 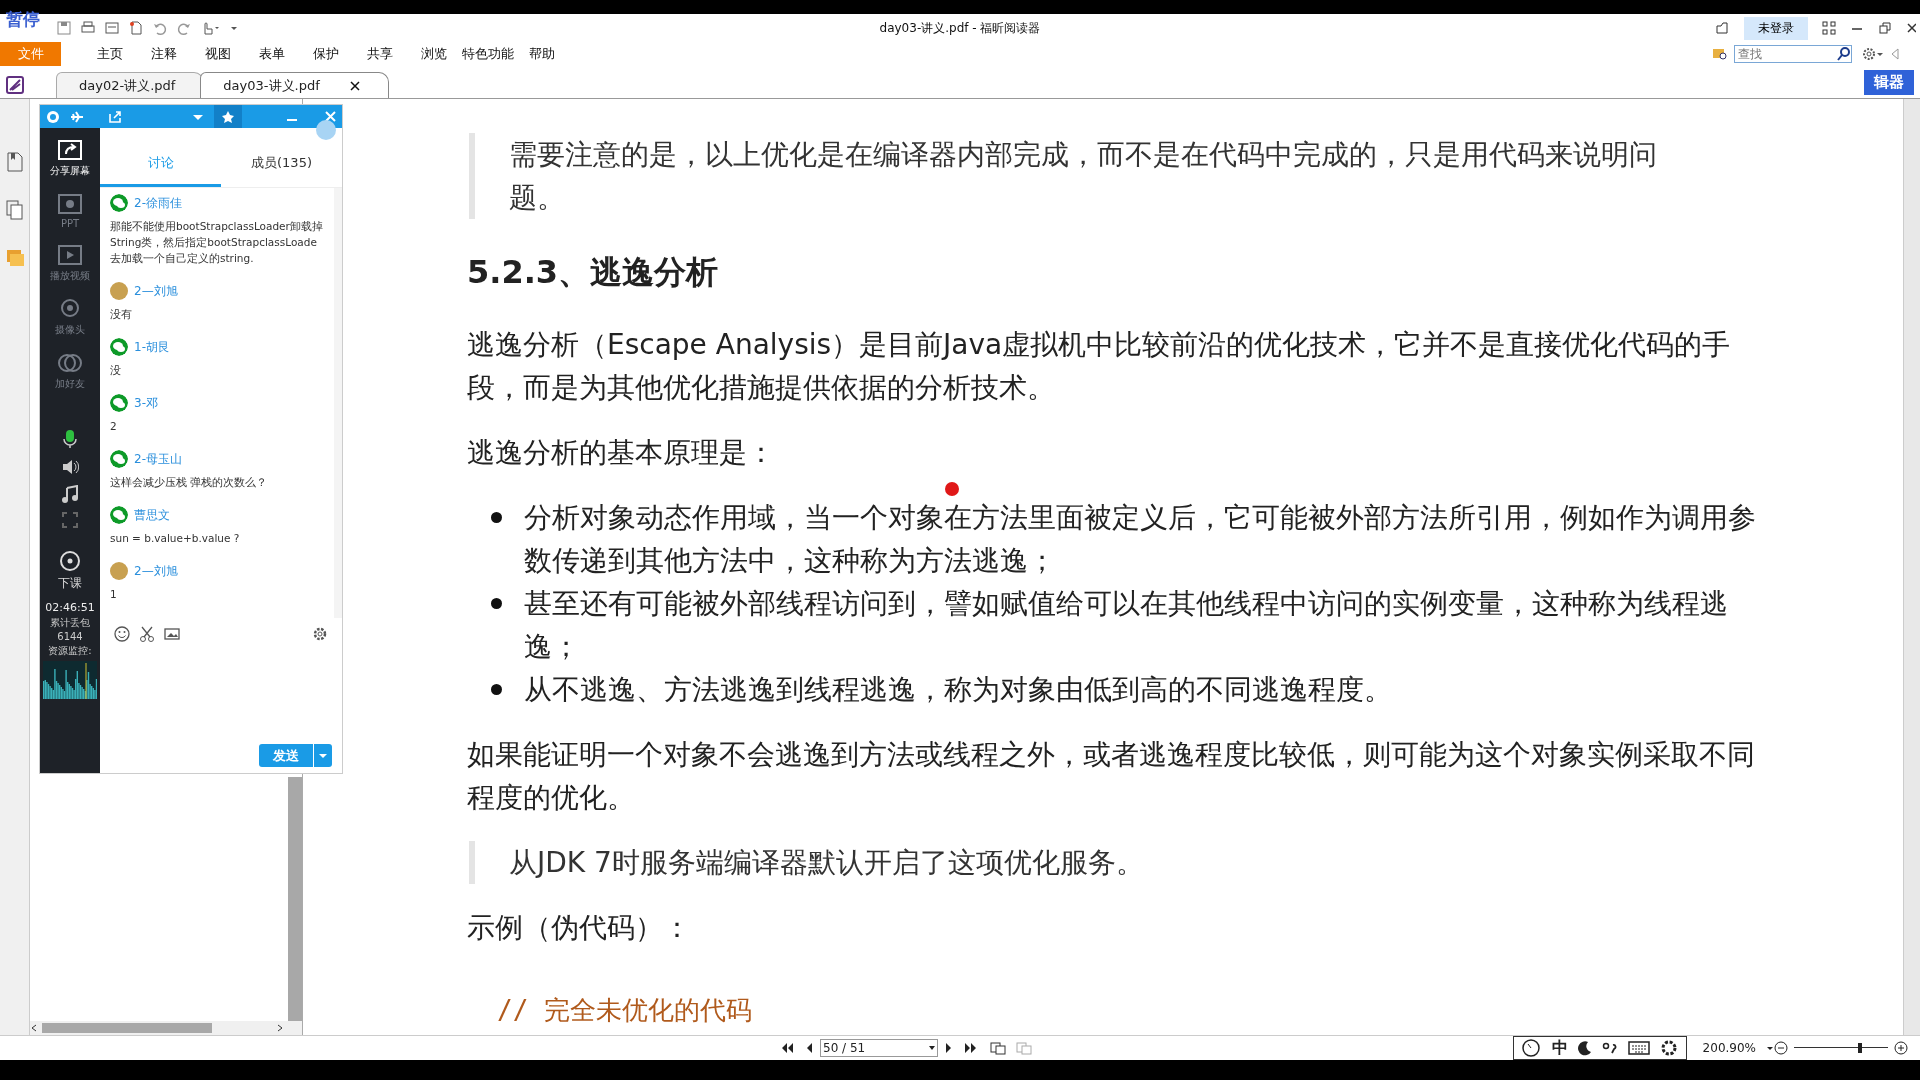 I want to click on print-icon, so click(x=88, y=28).